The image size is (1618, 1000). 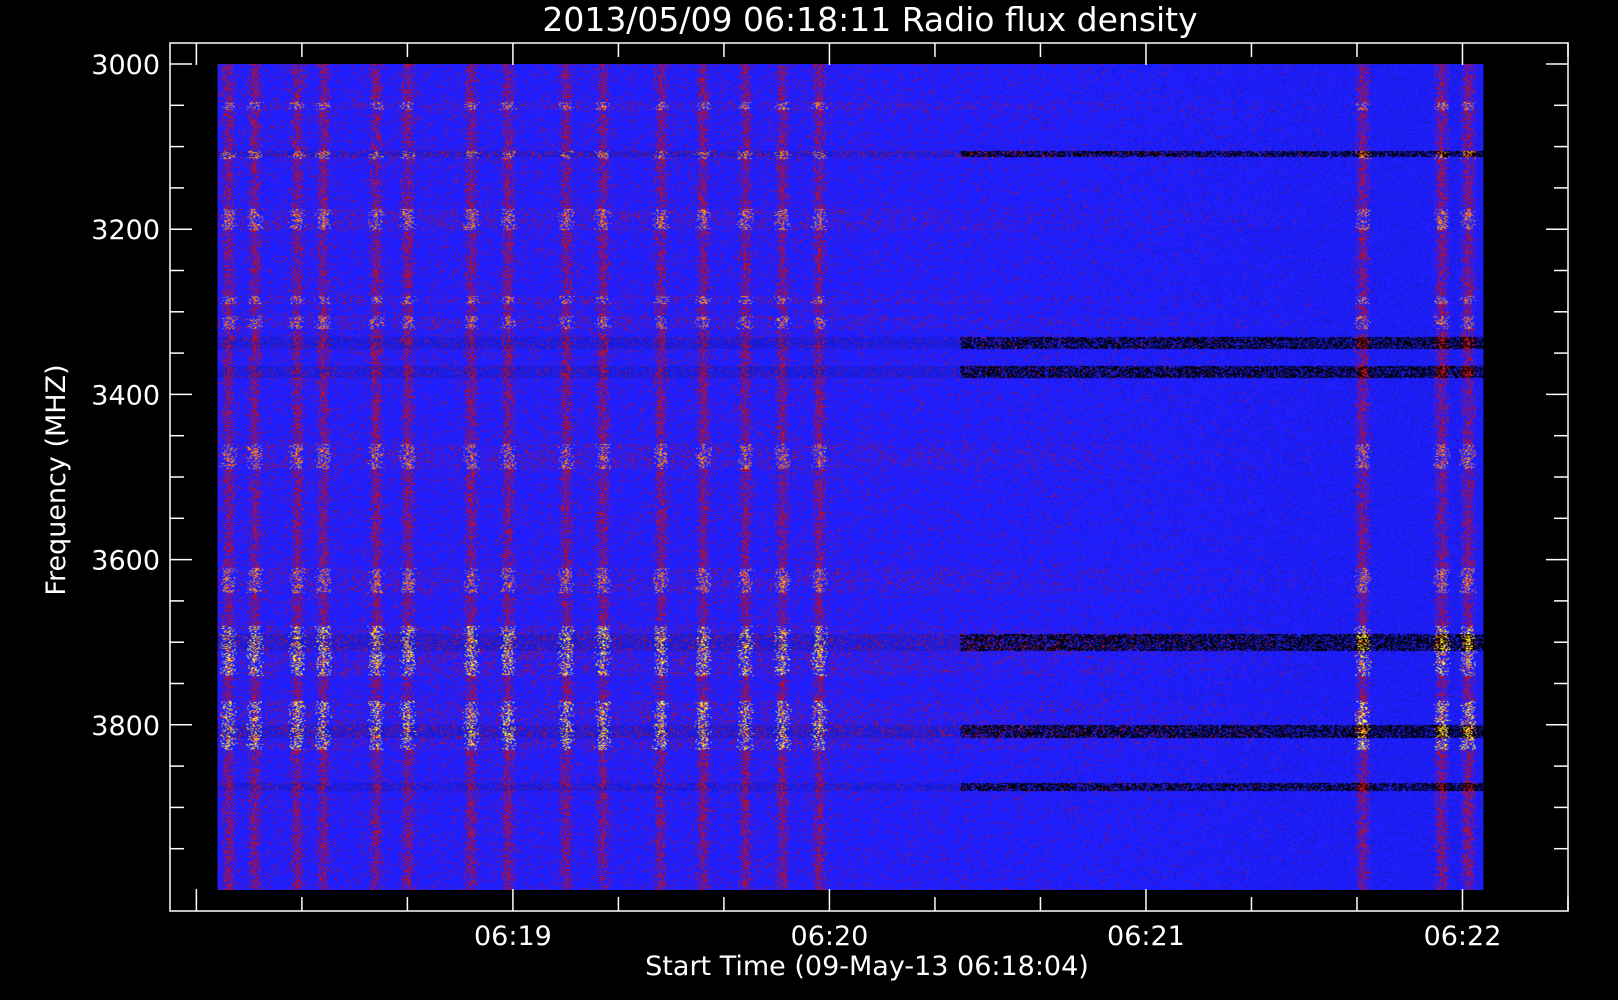 I want to click on x-tick-label: 06:21, so click(x=1146, y=936).